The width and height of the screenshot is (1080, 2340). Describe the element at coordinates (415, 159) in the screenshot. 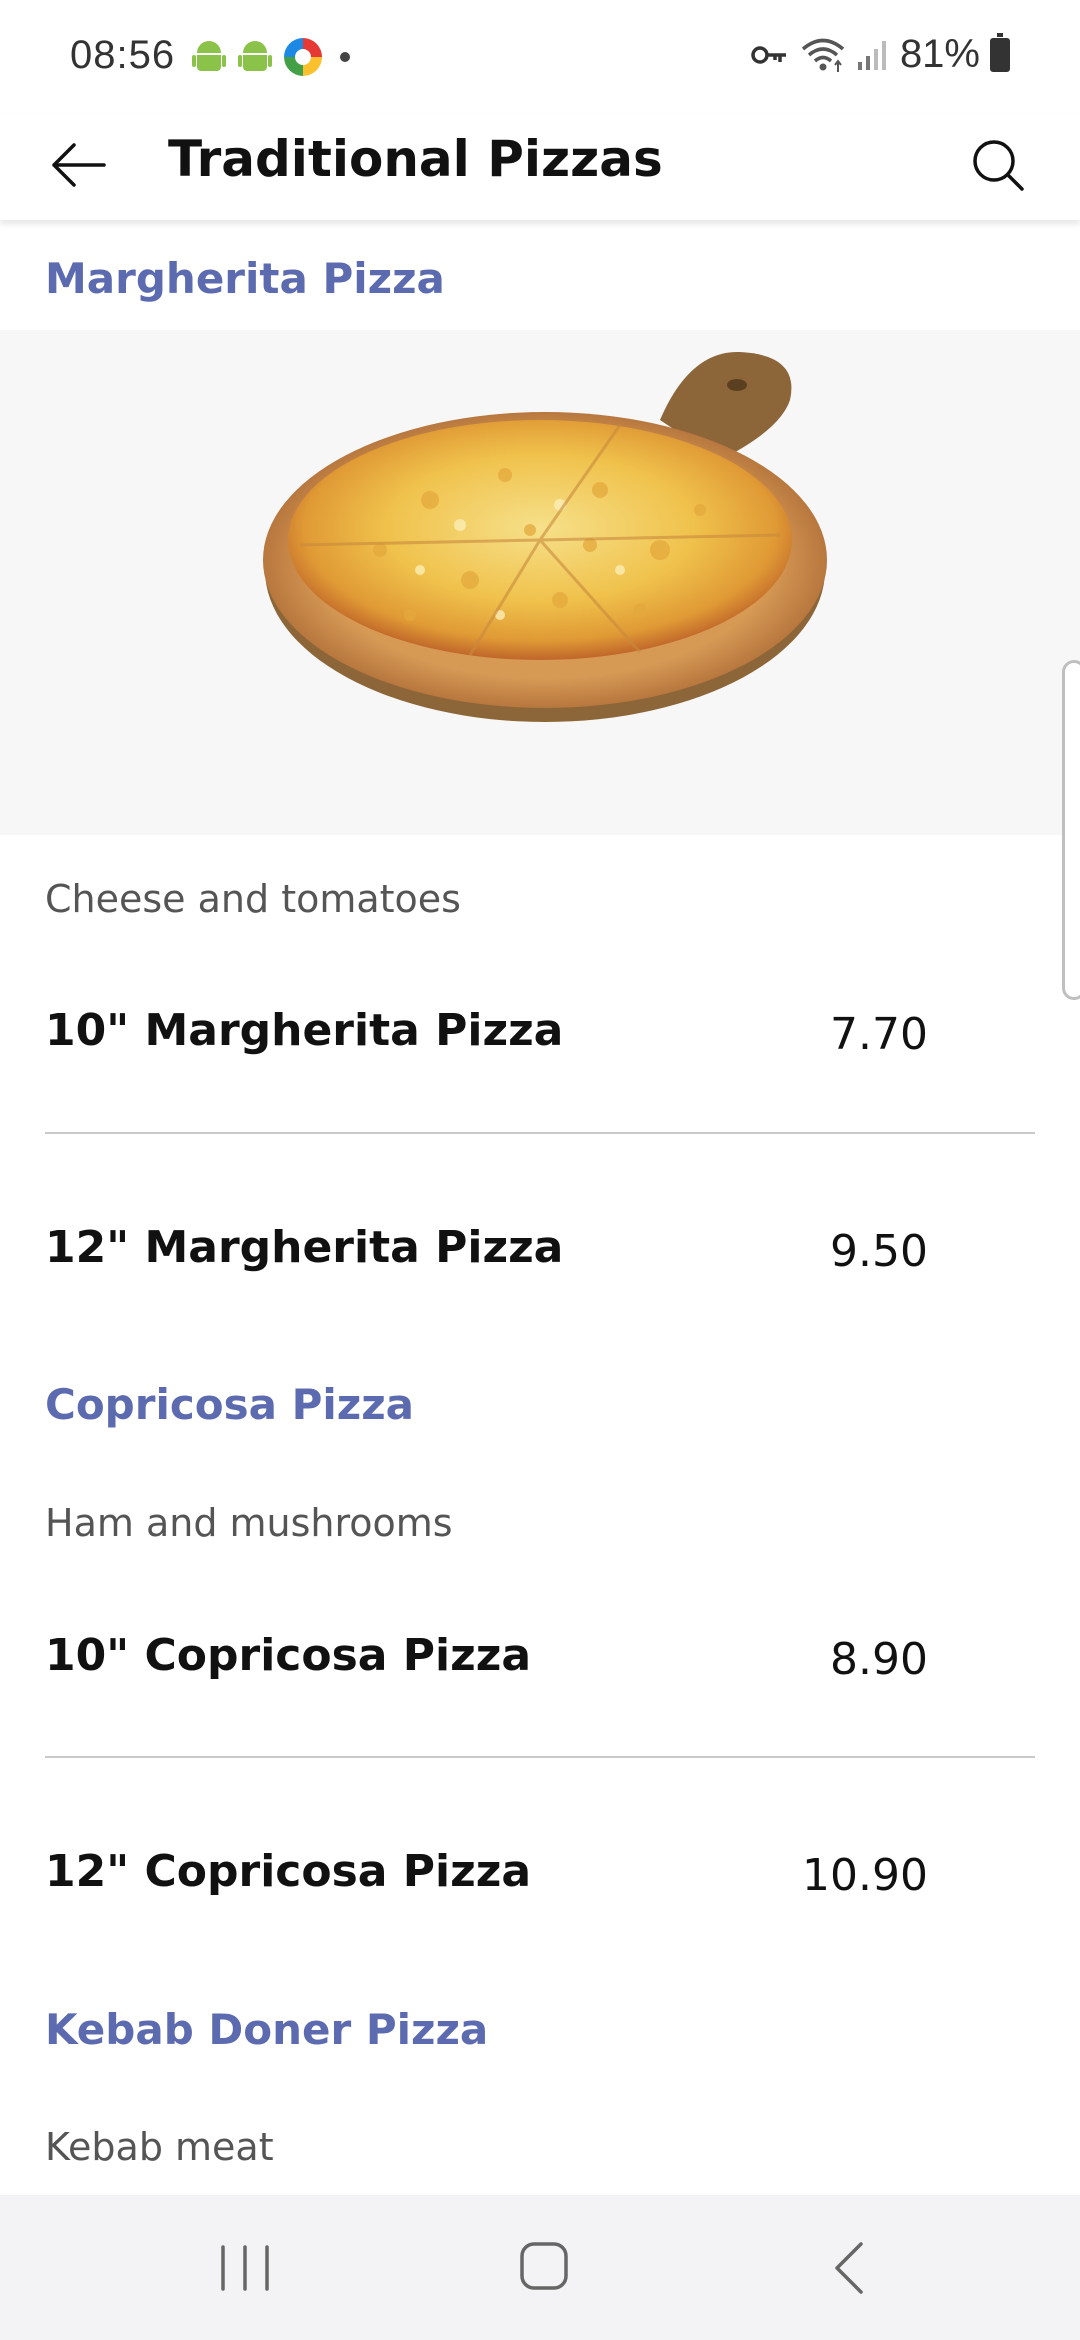

I see `page-title: Traditional Pizzas` at that location.